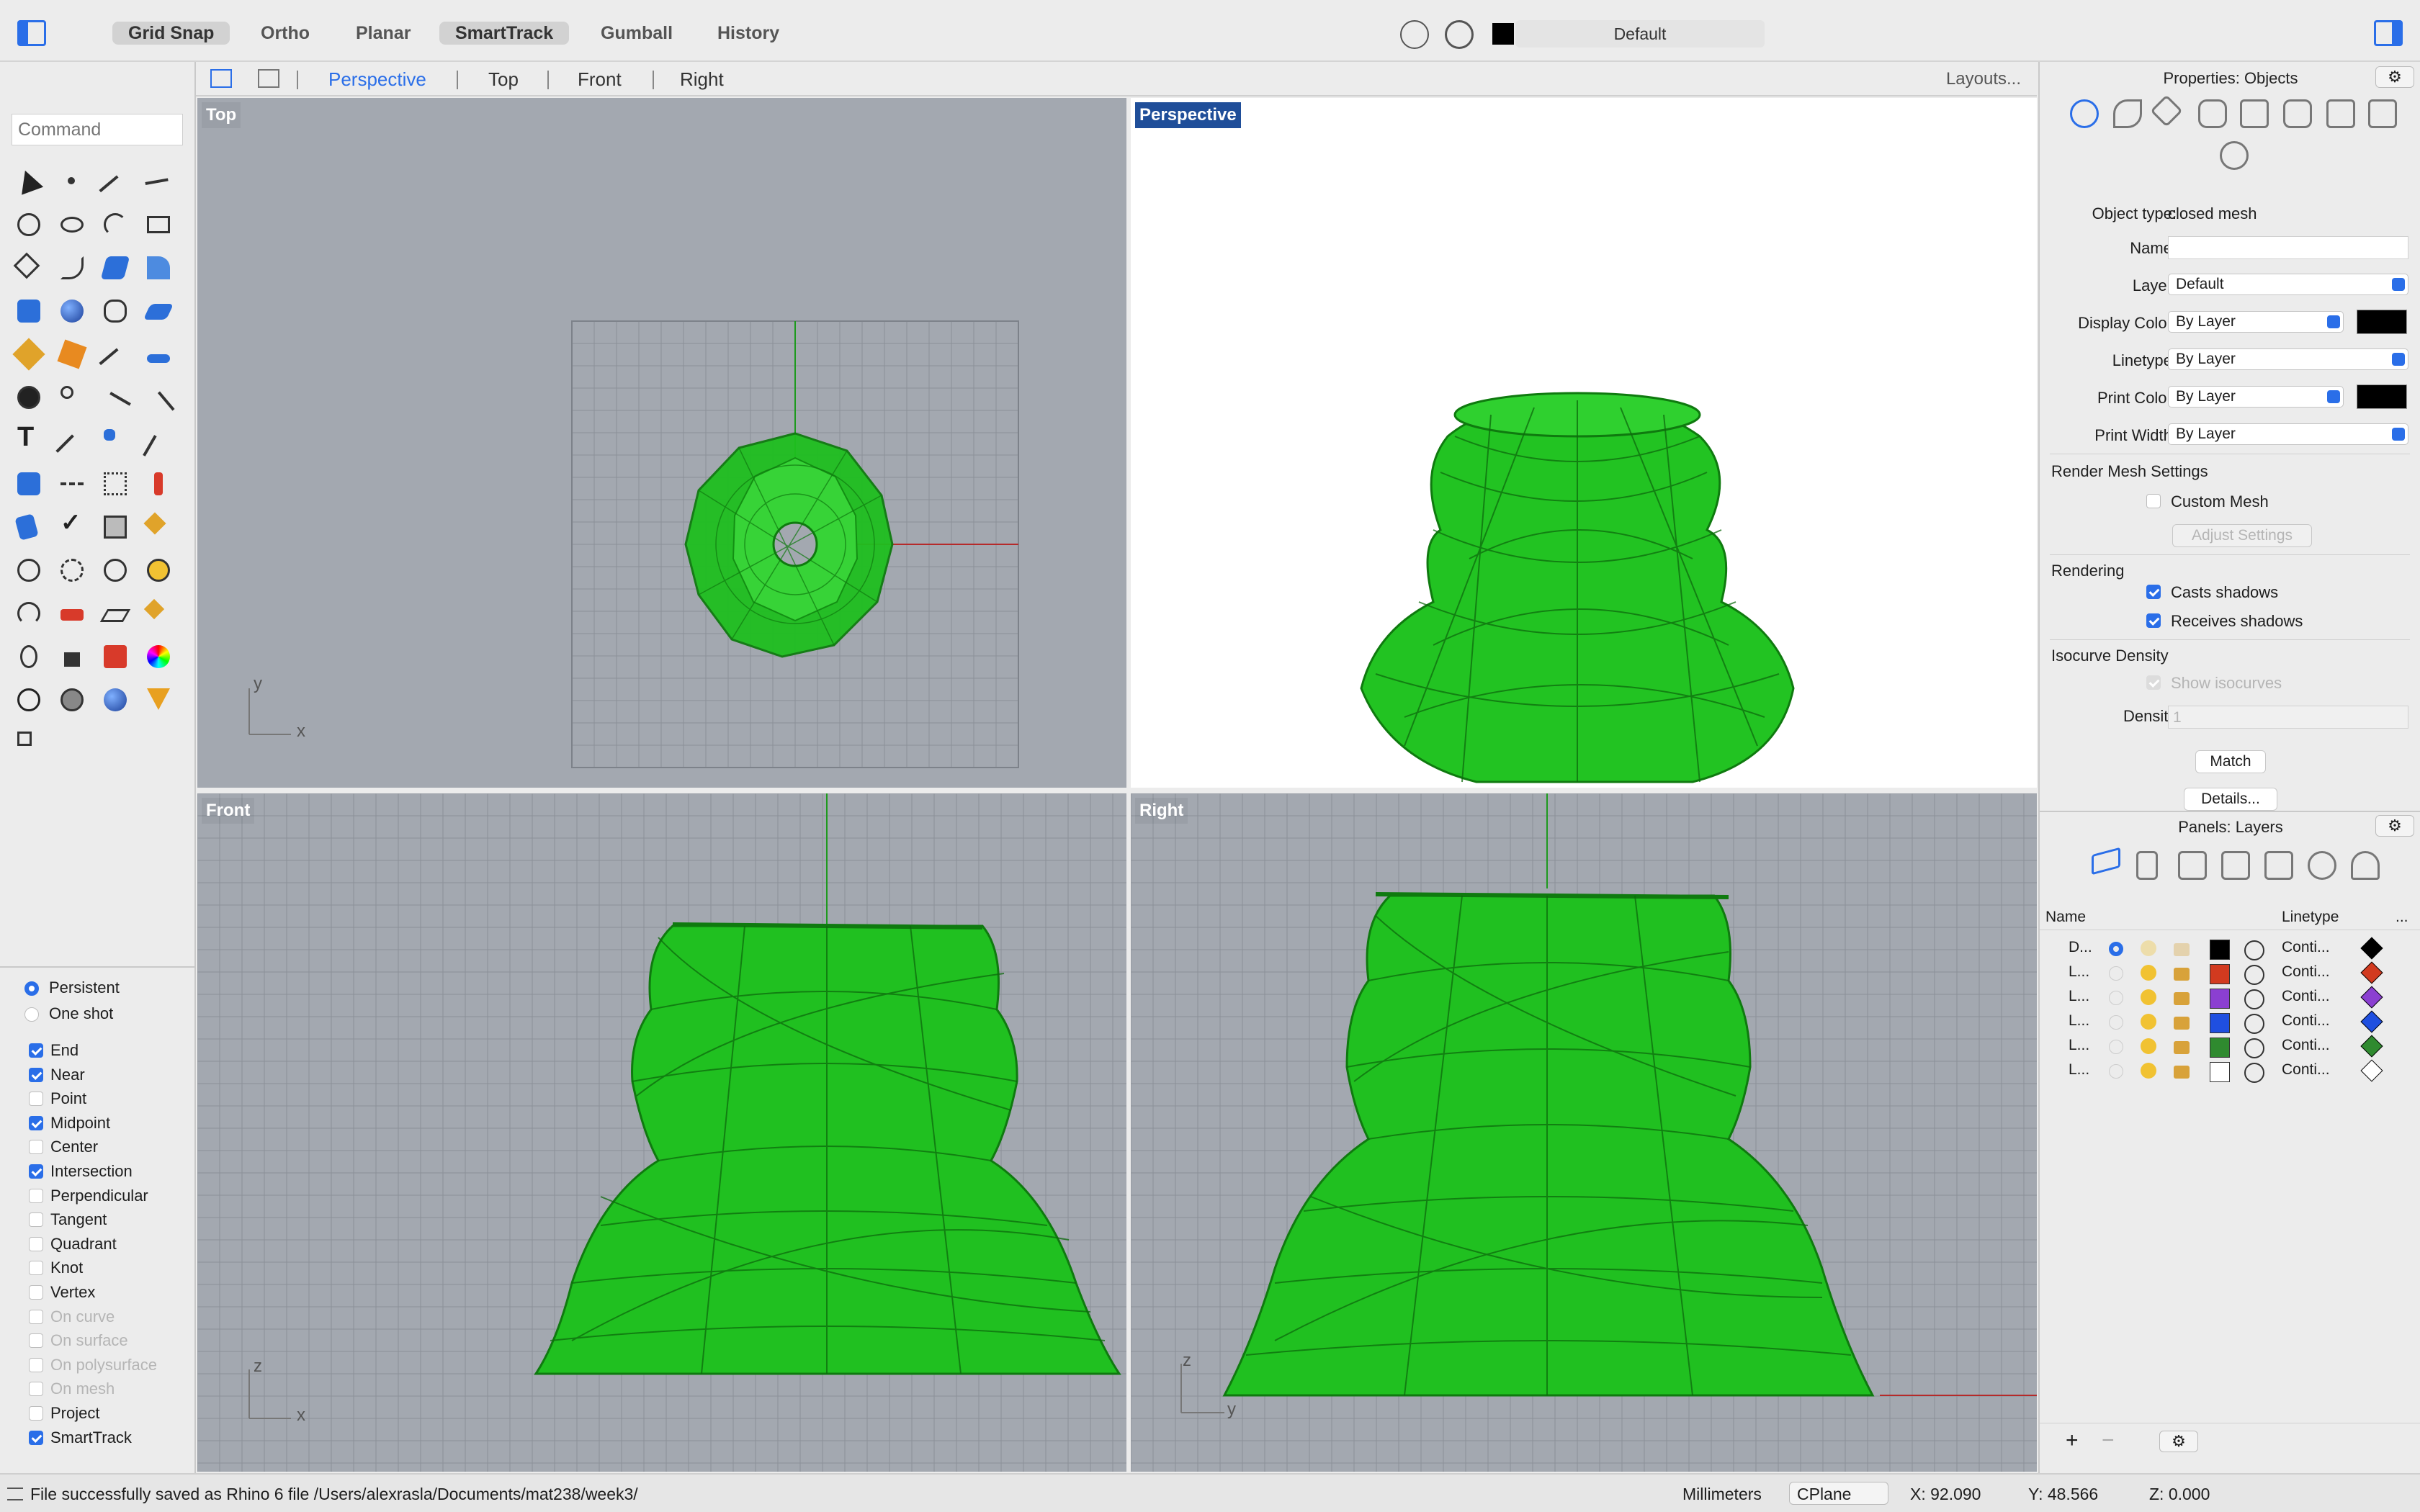  What do you see at coordinates (115, 527) in the screenshot?
I see `shade-tool-icon` at bounding box center [115, 527].